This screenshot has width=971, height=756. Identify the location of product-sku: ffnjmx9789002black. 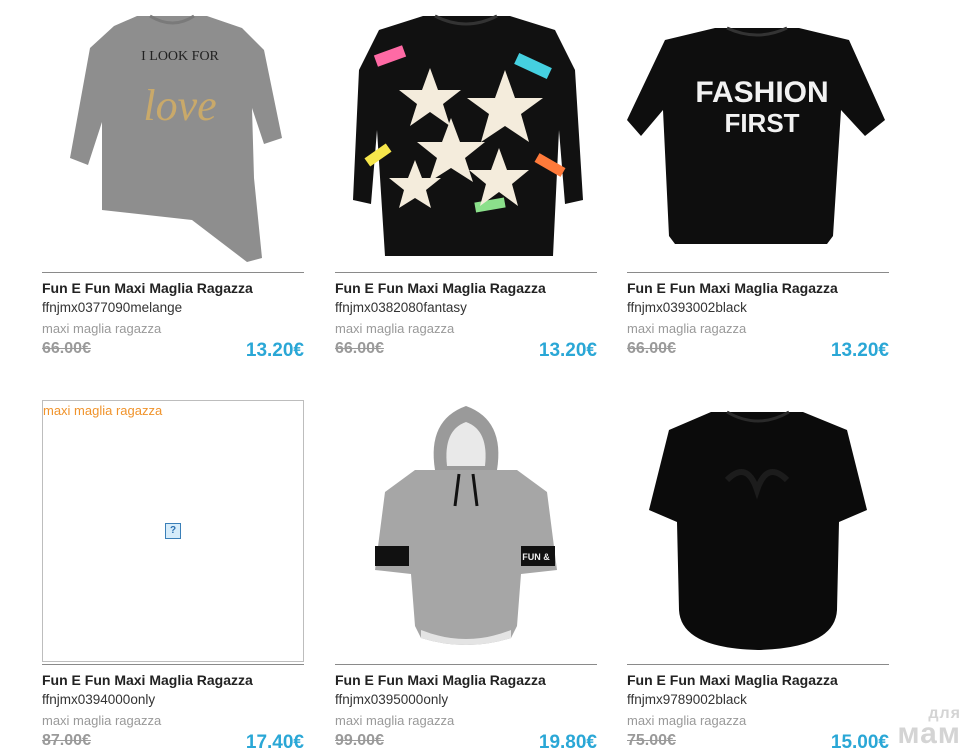
(687, 699).